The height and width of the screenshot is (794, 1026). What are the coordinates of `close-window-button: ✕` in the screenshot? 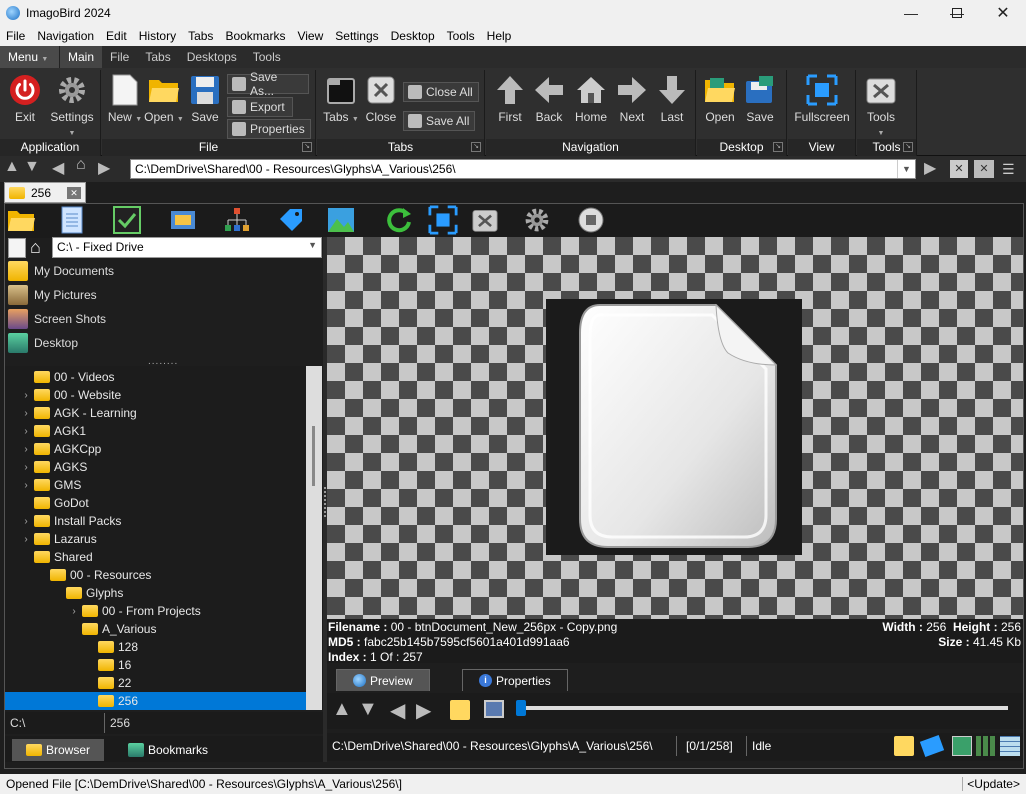 It's located at (1003, 13).